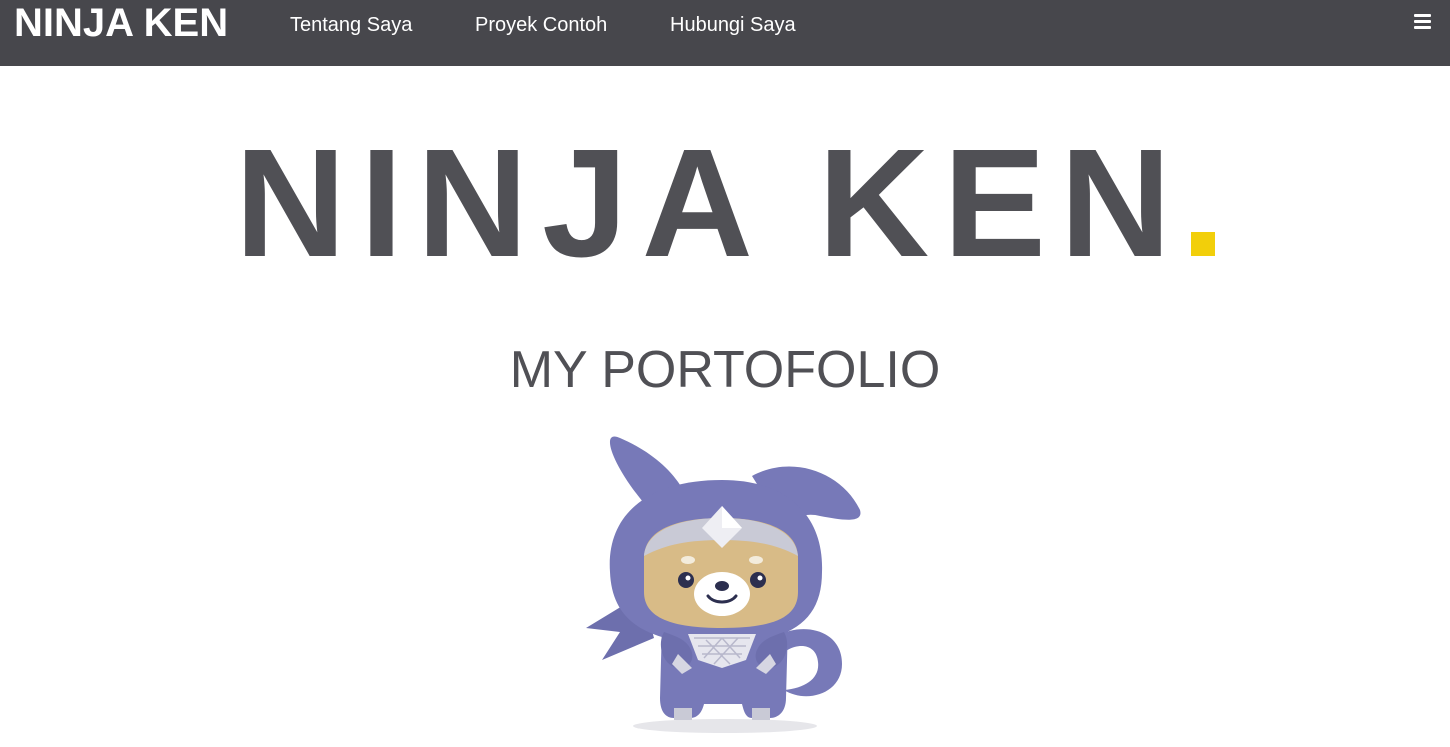 The width and height of the screenshot is (1450, 747). I want to click on nav-link-hubungi-saya: Hubungi Saya, so click(733, 25).